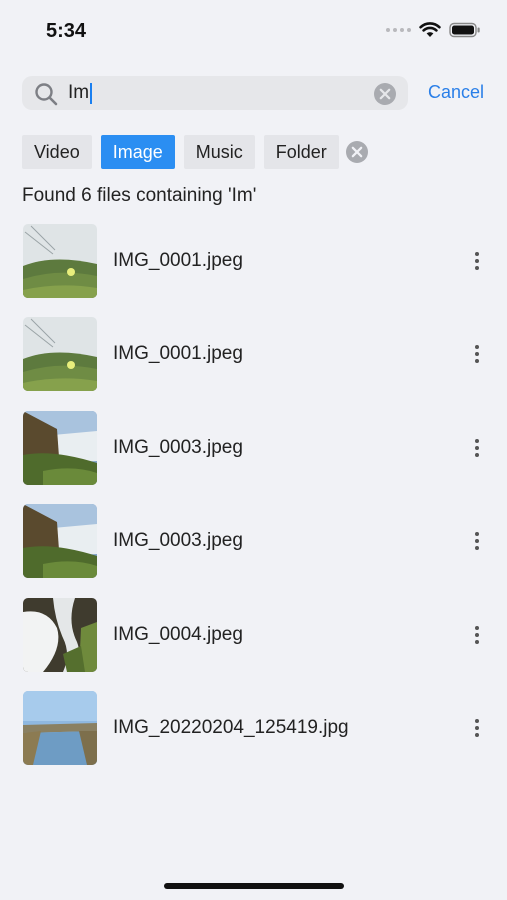  I want to click on file-row: IMG_0004.jpeg, so click(253, 642).